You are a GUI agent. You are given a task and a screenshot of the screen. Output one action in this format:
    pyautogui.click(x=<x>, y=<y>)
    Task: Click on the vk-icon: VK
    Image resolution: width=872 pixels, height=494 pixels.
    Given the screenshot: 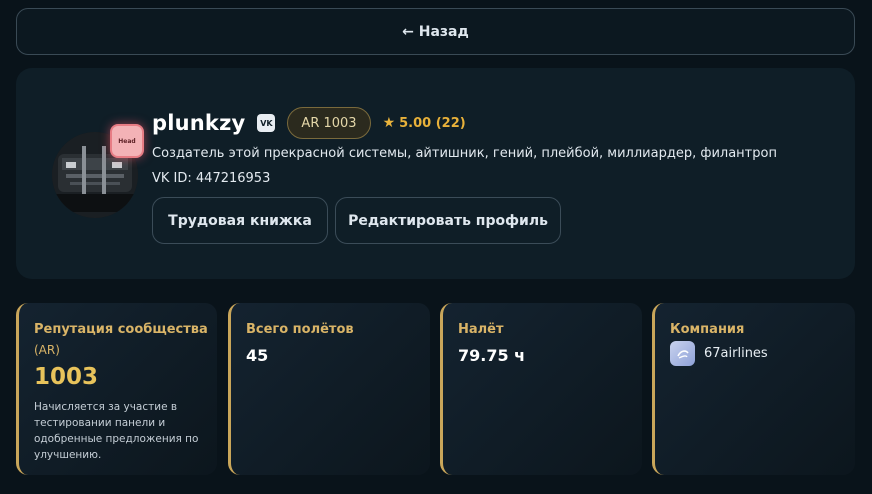 What is the action you would take?
    pyautogui.click(x=266, y=123)
    